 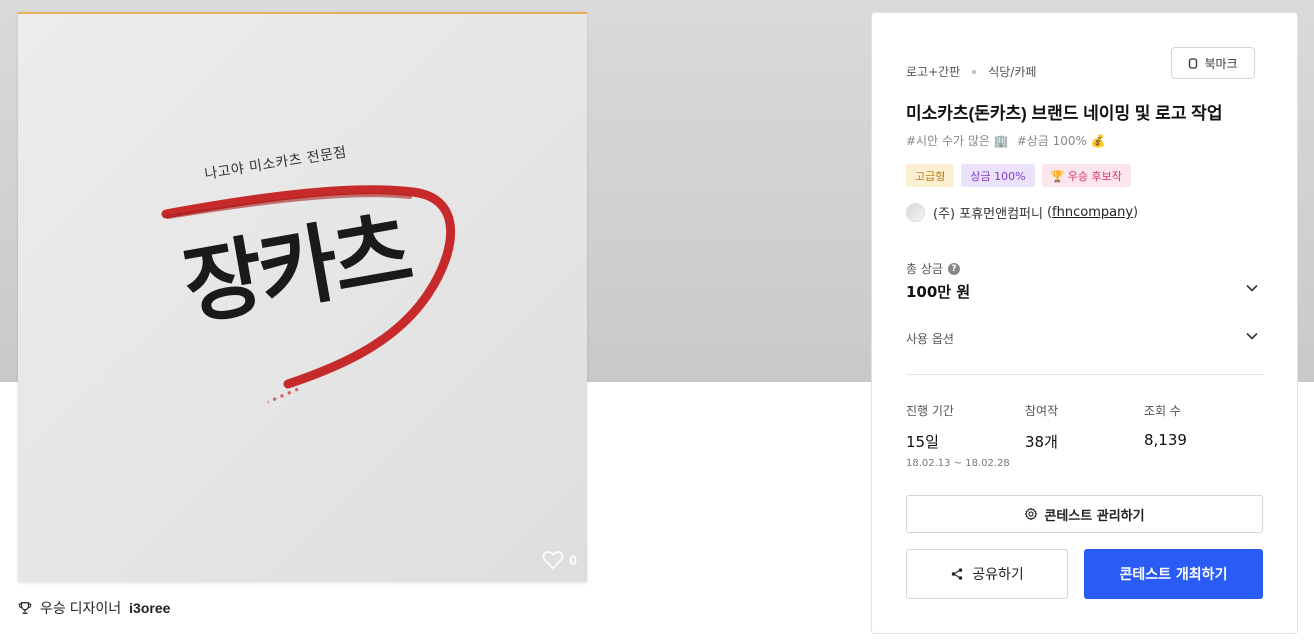 What do you see at coordinates (930, 411) in the screenshot?
I see `stat-period-label: 진행 기간` at bounding box center [930, 411].